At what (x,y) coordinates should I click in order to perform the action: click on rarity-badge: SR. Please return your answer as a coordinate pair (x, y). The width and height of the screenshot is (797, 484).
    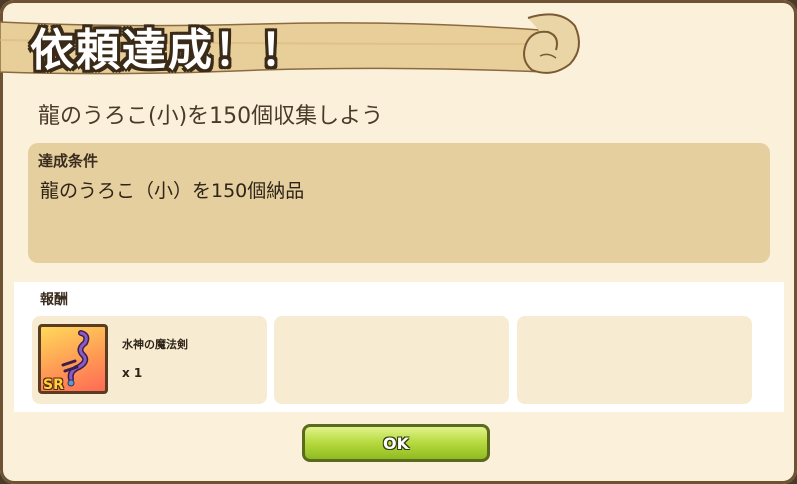
    Looking at the image, I should click on (53, 385).